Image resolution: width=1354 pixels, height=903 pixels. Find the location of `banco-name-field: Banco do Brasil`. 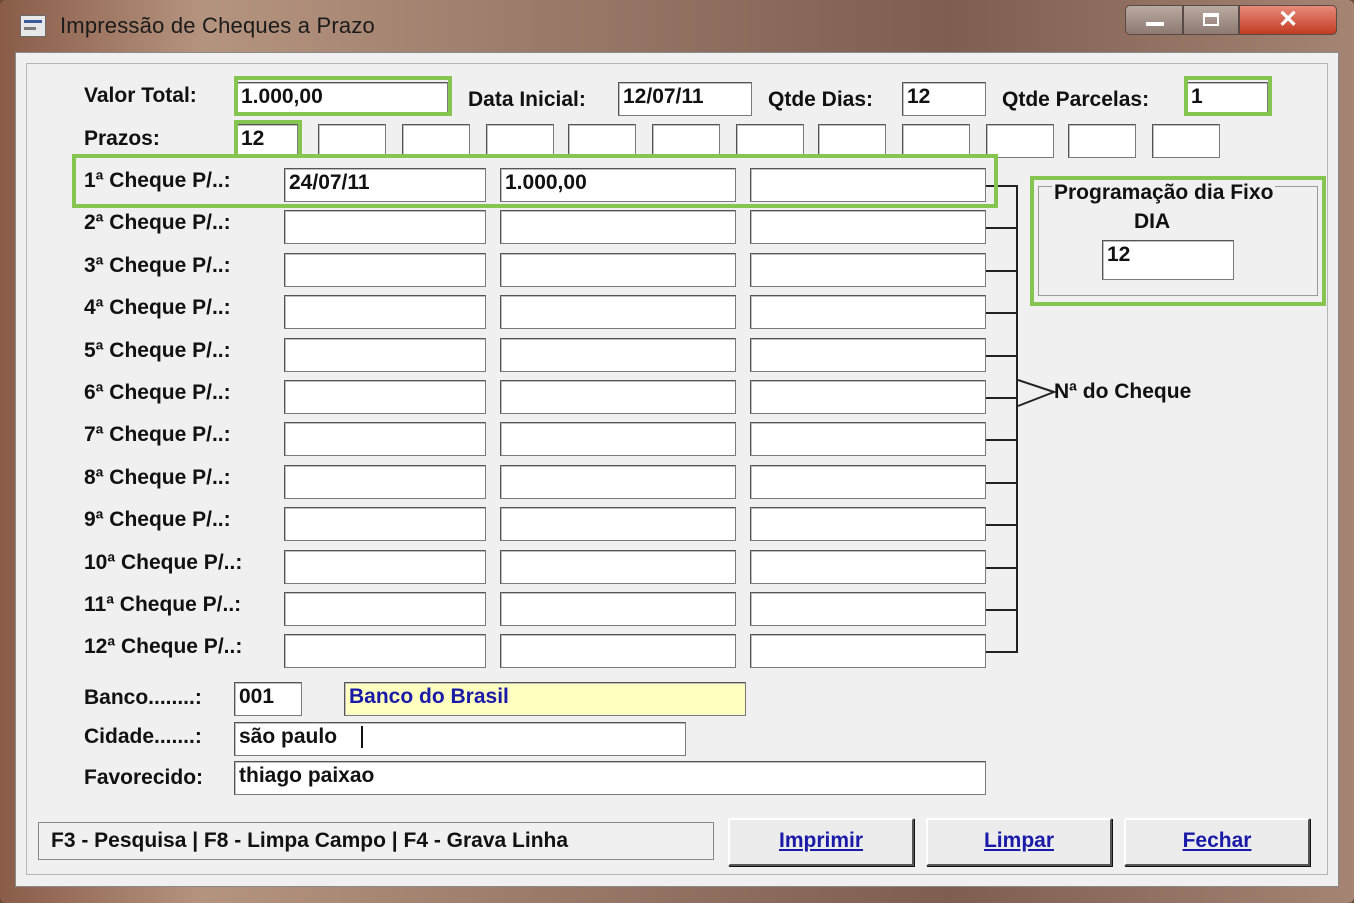

banco-name-field: Banco do Brasil is located at coordinates (545, 699).